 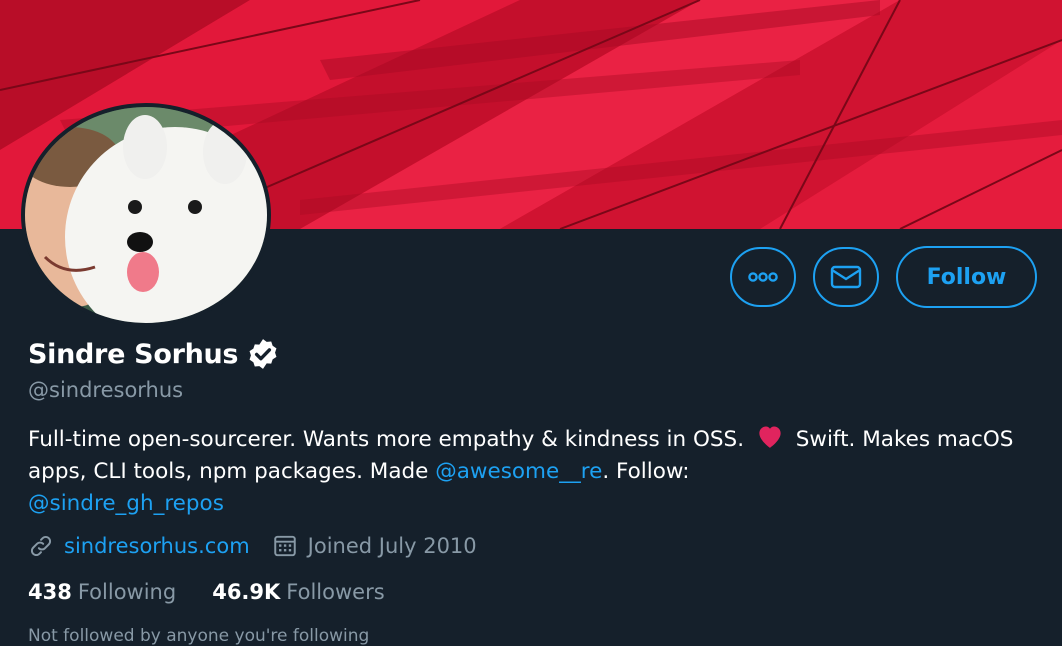 I want to click on joined-item: Joined July 2010, so click(x=374, y=546).